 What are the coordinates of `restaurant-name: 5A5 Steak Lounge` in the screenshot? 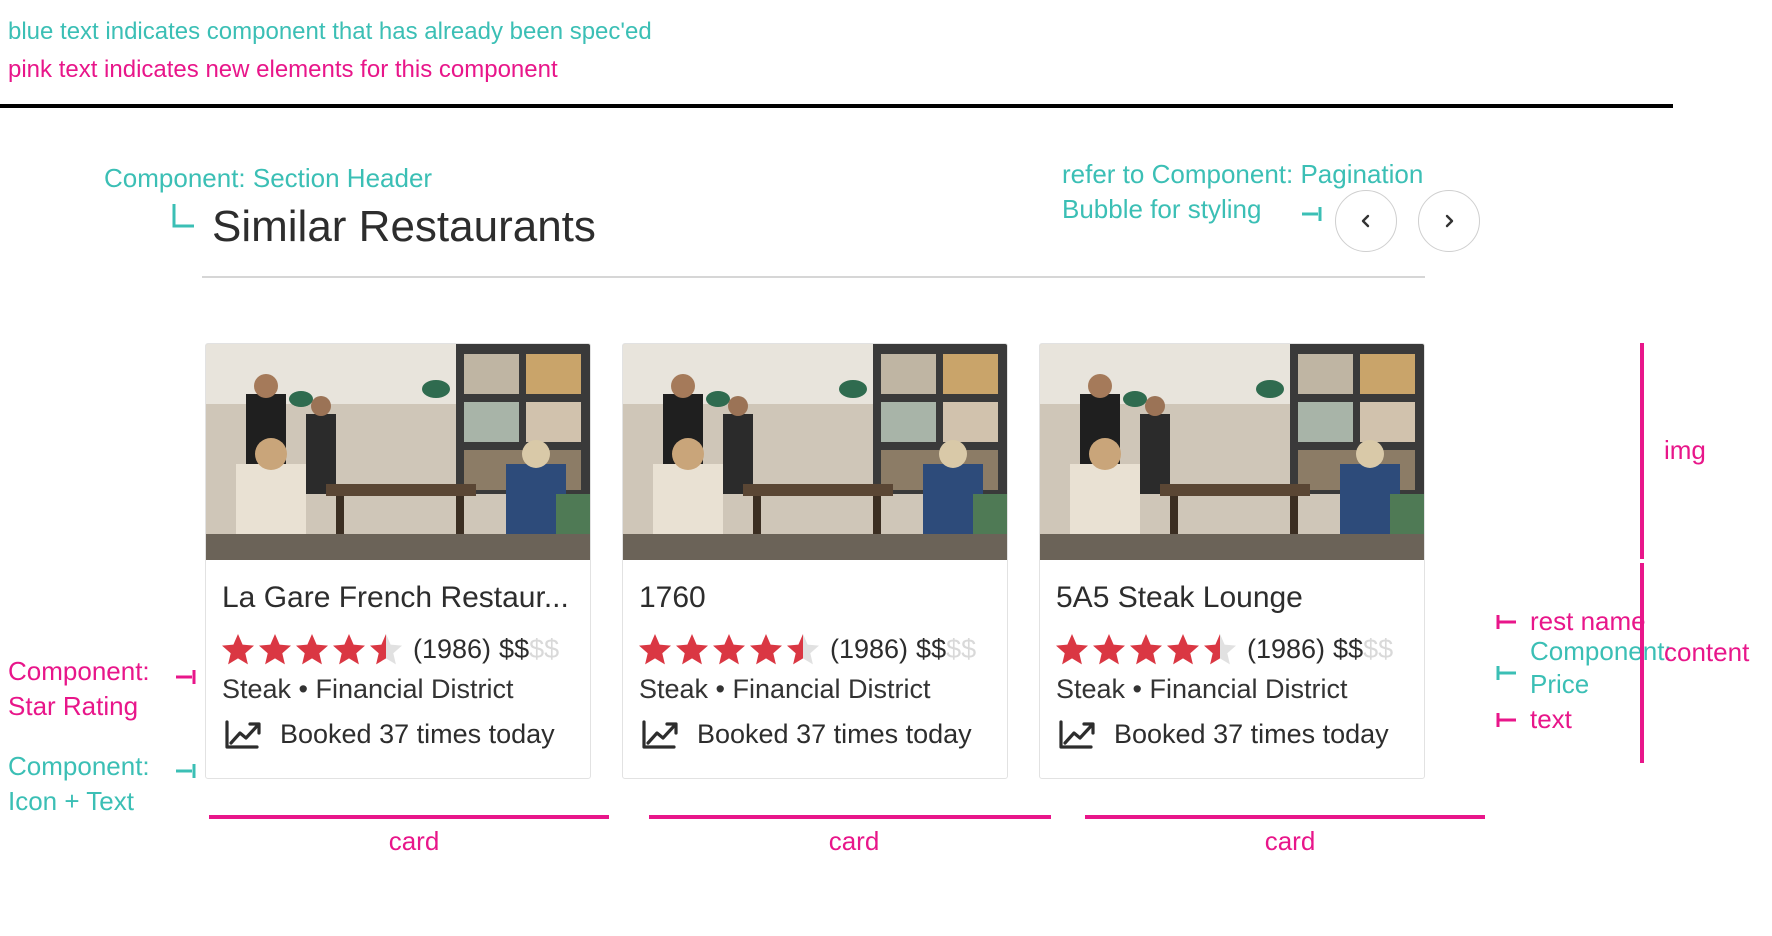 It's located at (1234, 598).